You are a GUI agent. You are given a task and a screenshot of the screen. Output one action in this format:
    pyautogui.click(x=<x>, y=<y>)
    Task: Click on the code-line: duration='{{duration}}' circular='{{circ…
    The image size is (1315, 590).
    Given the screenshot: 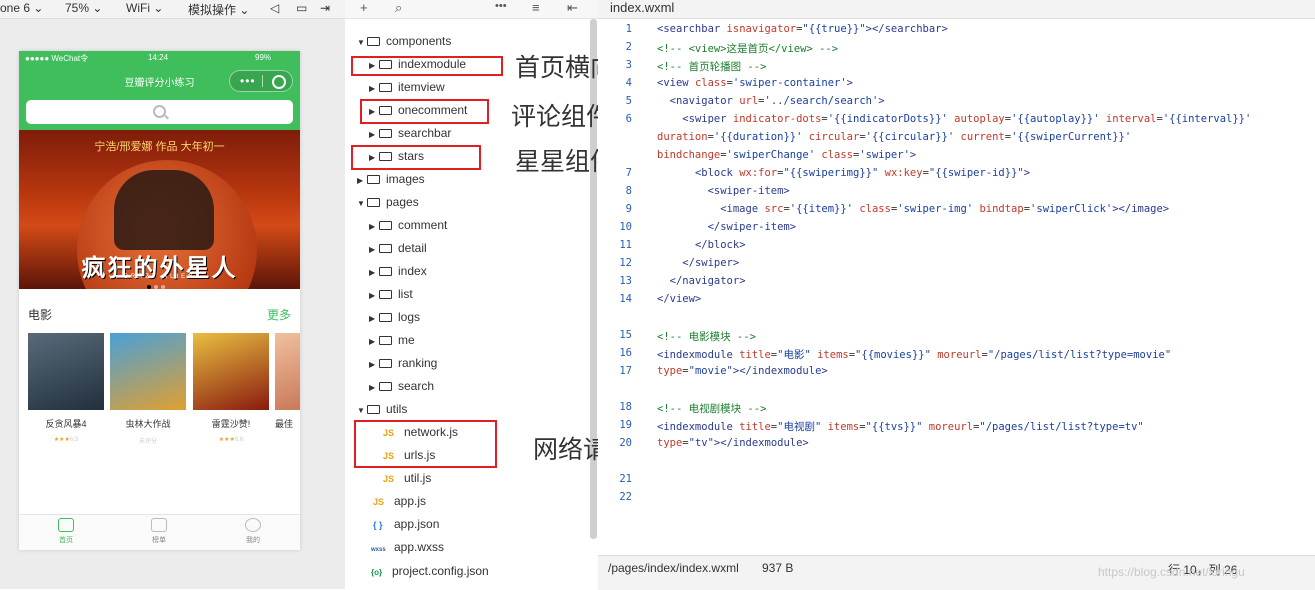 What is the action you would take?
    pyautogui.click(x=894, y=137)
    